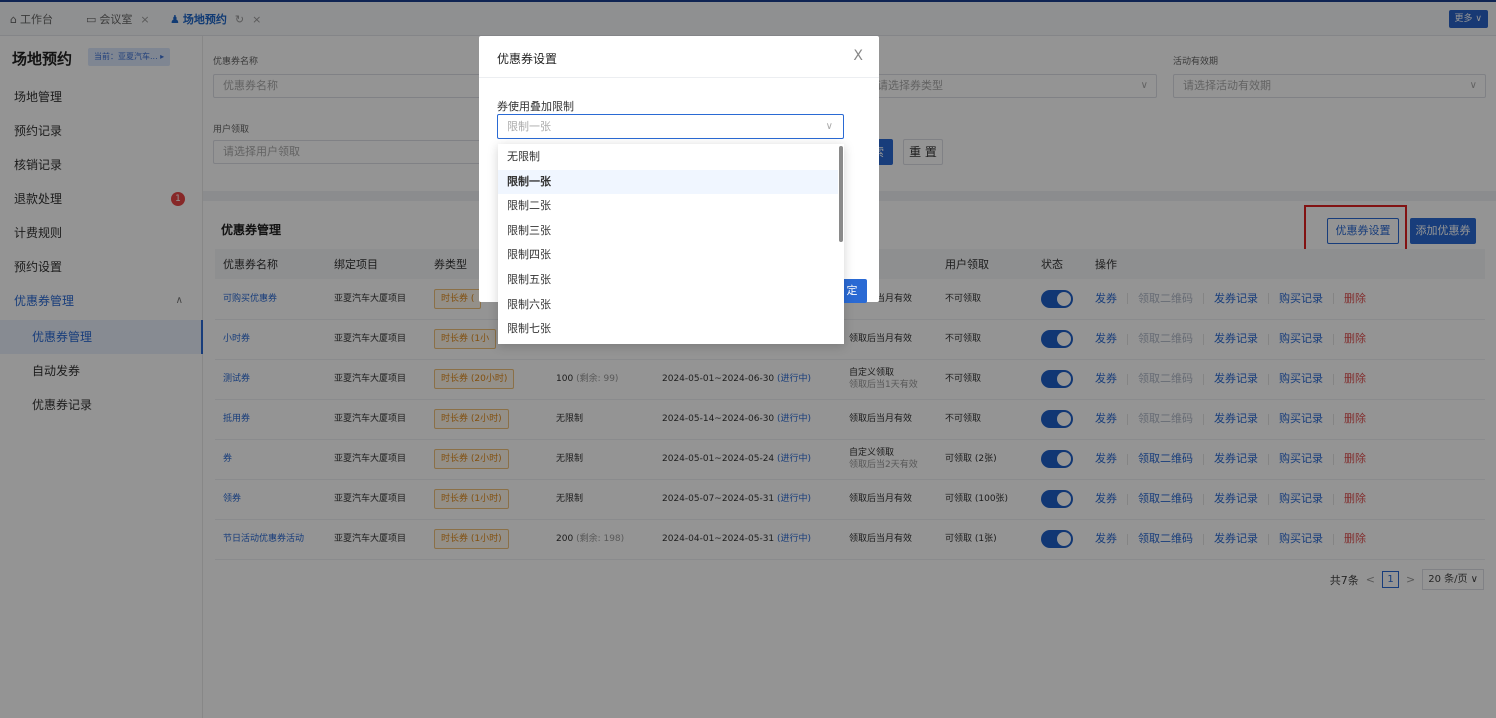  What do you see at coordinates (841, 194) in the screenshot?
I see `scrollbar` at bounding box center [841, 194].